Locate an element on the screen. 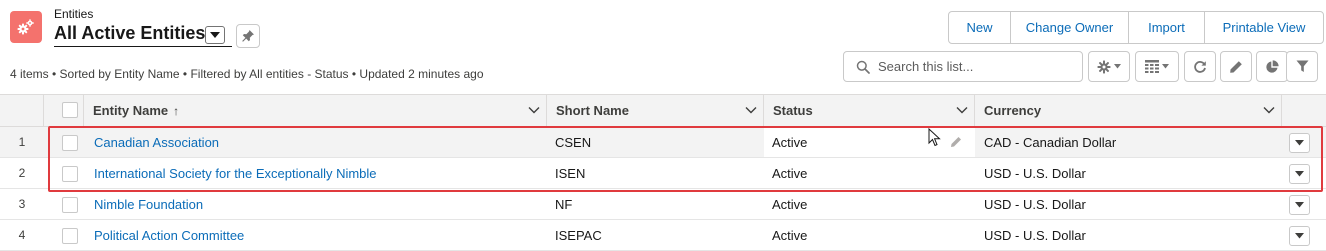  column-header-short-name: Short Name is located at coordinates (655, 110).